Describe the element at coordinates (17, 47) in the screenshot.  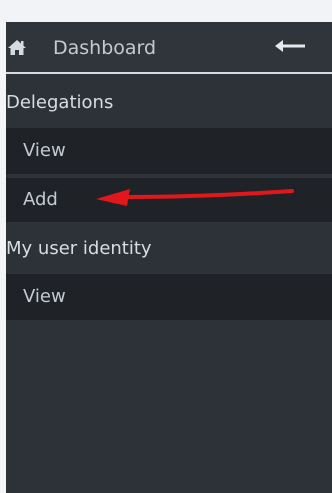
I see `home-icon` at that location.